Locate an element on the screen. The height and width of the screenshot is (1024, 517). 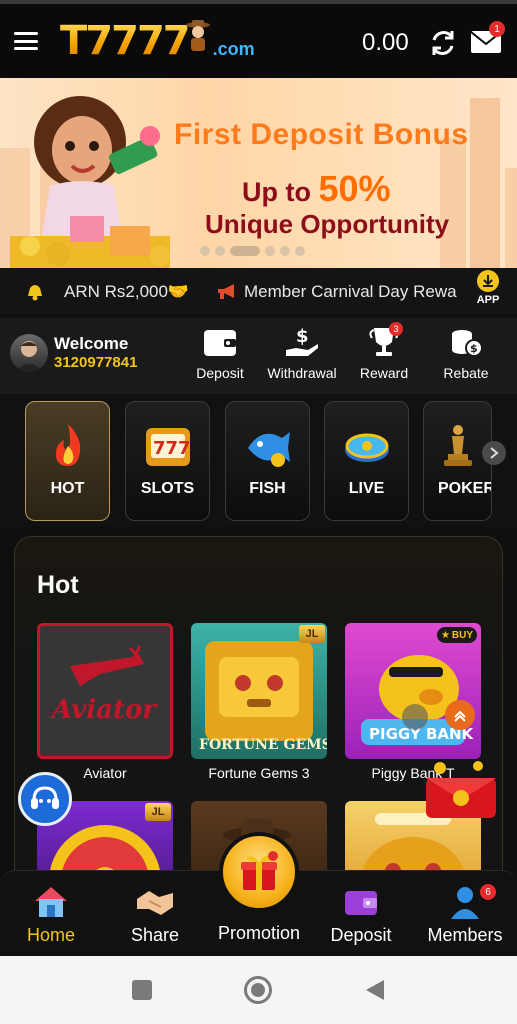
nav-share: Share is located at coordinates (155, 915).